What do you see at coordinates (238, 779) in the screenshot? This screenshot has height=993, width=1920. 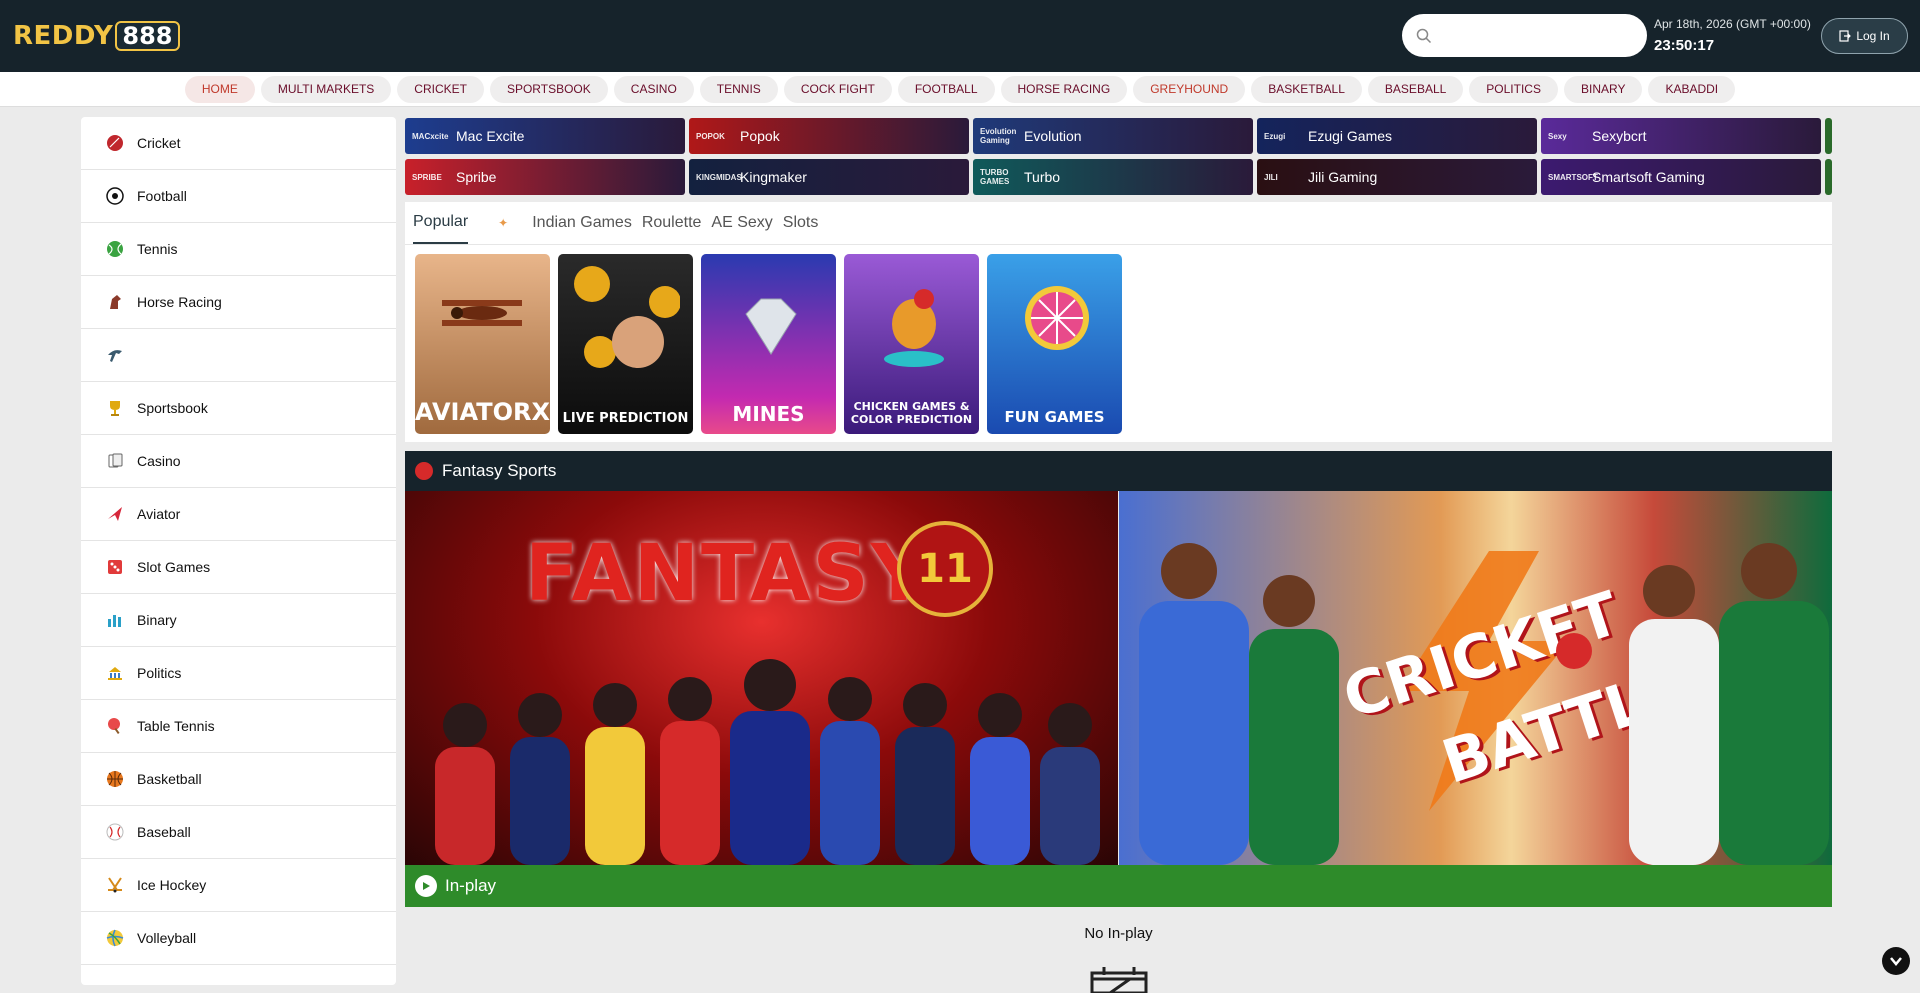 I see `sidebar-item-basketball: Basketball` at bounding box center [238, 779].